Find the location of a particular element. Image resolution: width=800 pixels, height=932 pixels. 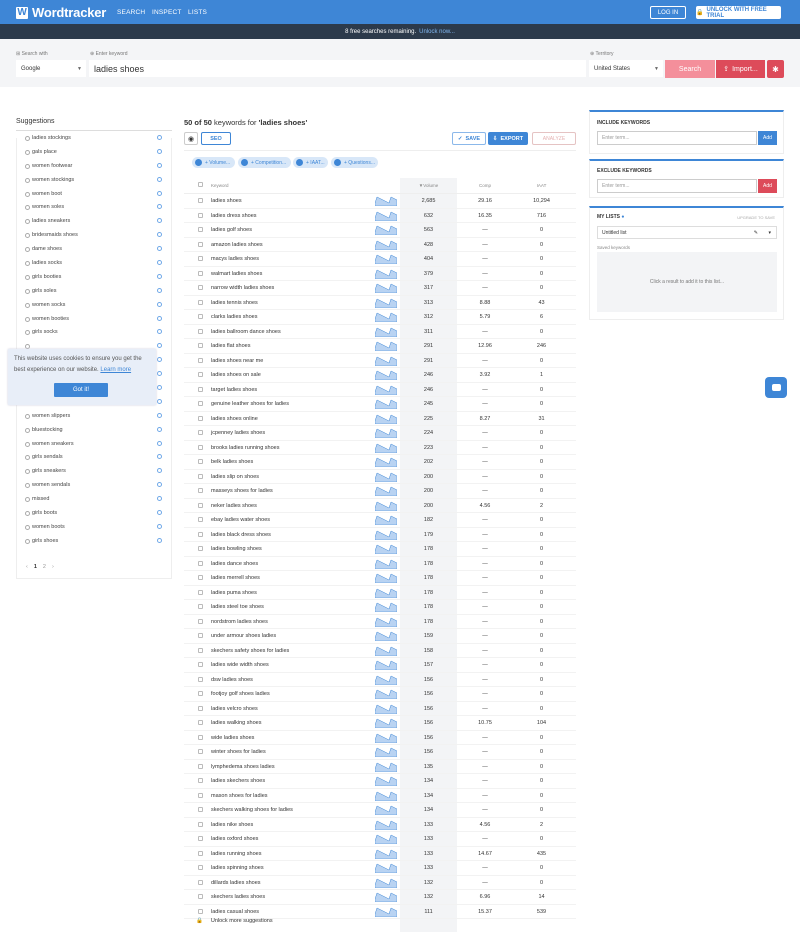

learn-more-link: Learn more is located at coordinates (115, 370).